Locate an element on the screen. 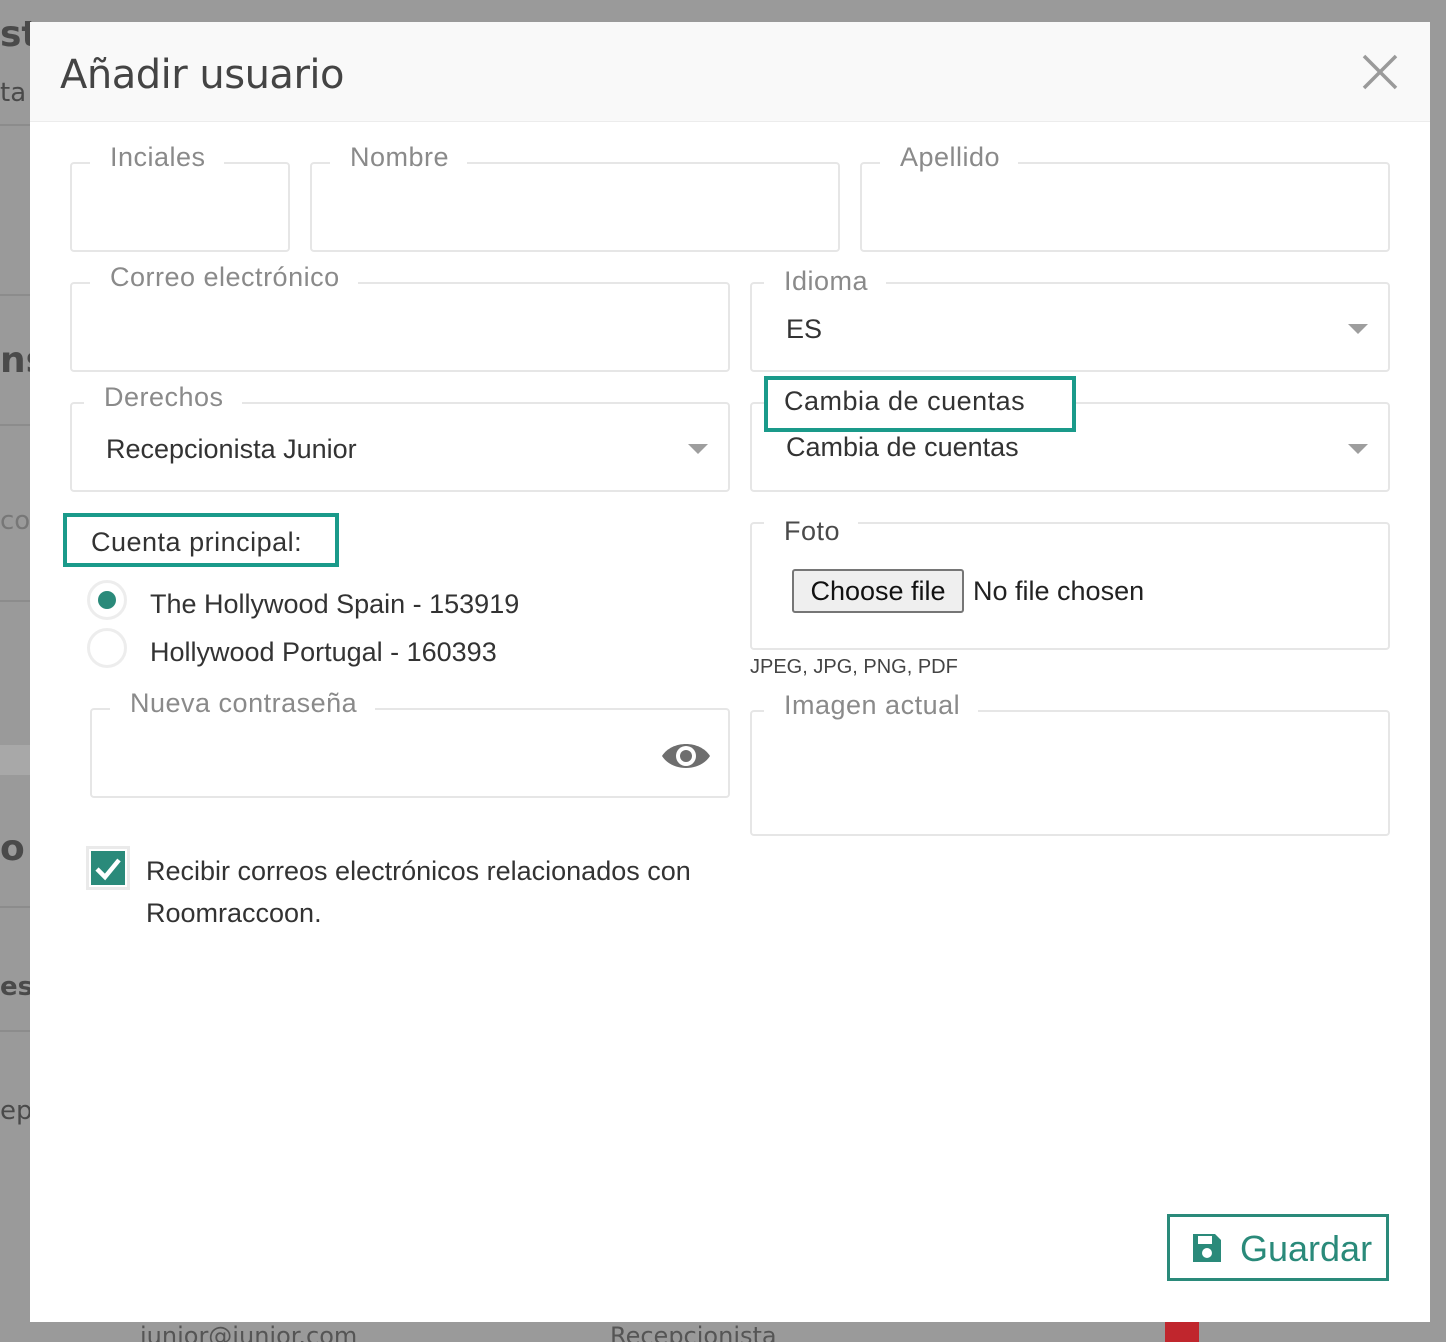 The height and width of the screenshot is (1342, 1446). bg-text: Recepcionista is located at coordinates (693, 1332).